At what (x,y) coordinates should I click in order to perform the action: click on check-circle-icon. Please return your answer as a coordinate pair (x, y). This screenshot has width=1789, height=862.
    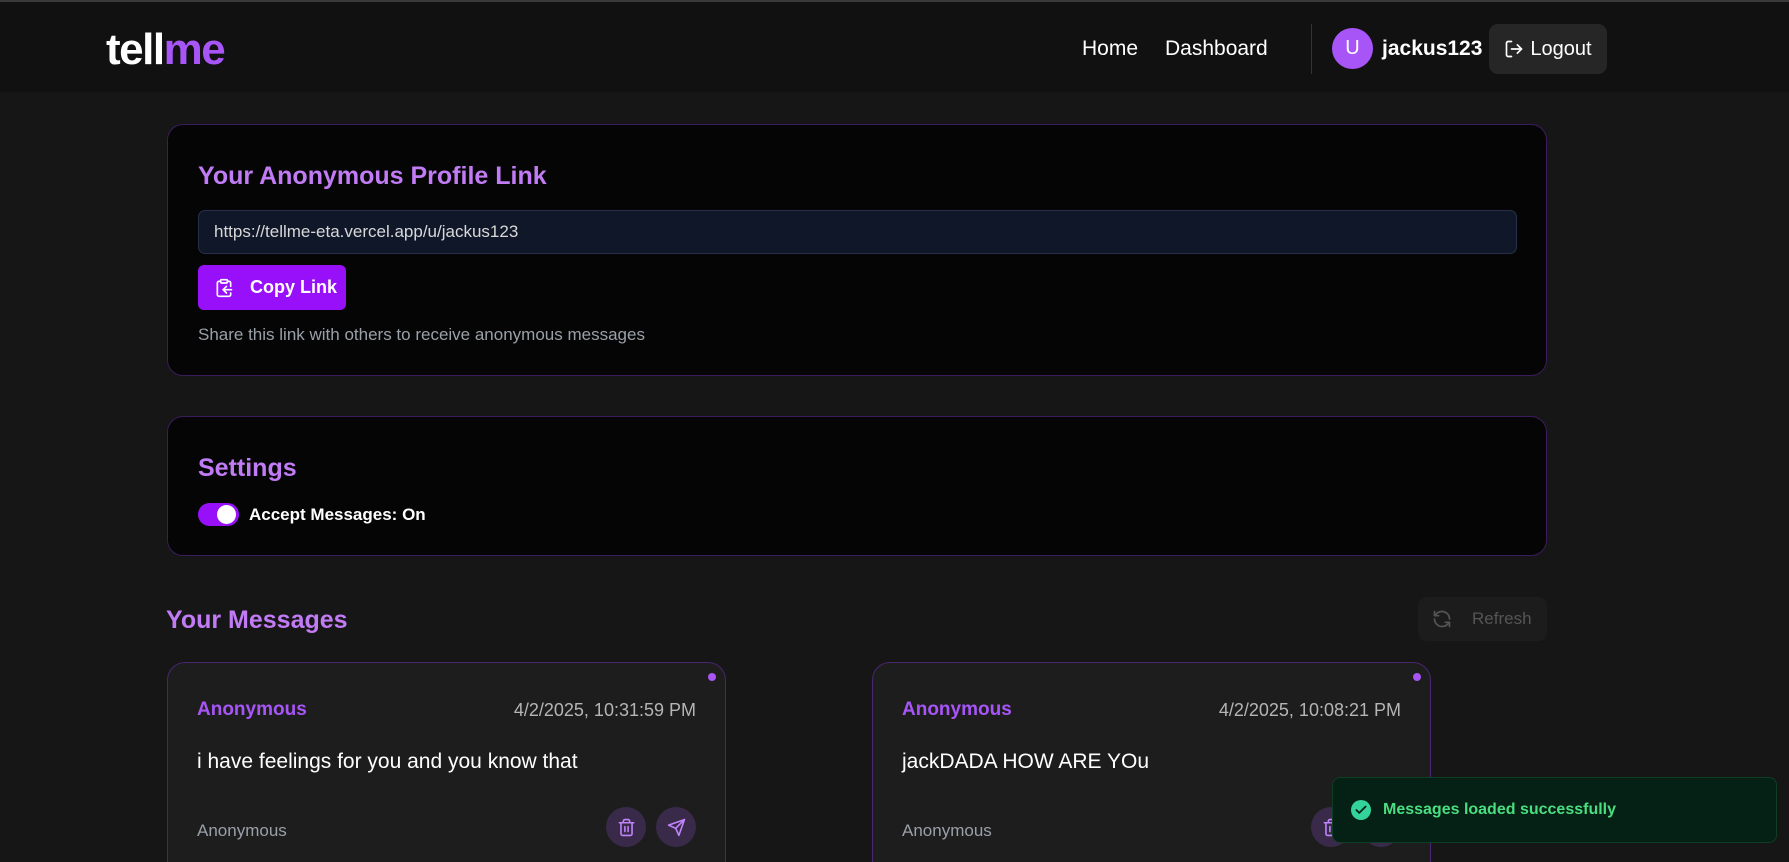
    Looking at the image, I should click on (1361, 810).